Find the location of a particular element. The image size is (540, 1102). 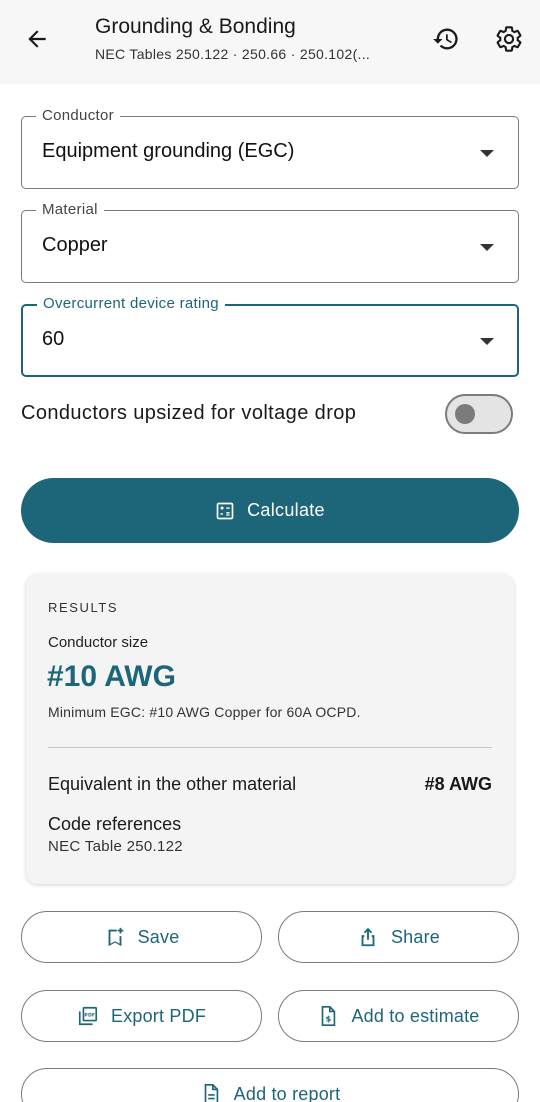

share-icon is located at coordinates (368, 937).